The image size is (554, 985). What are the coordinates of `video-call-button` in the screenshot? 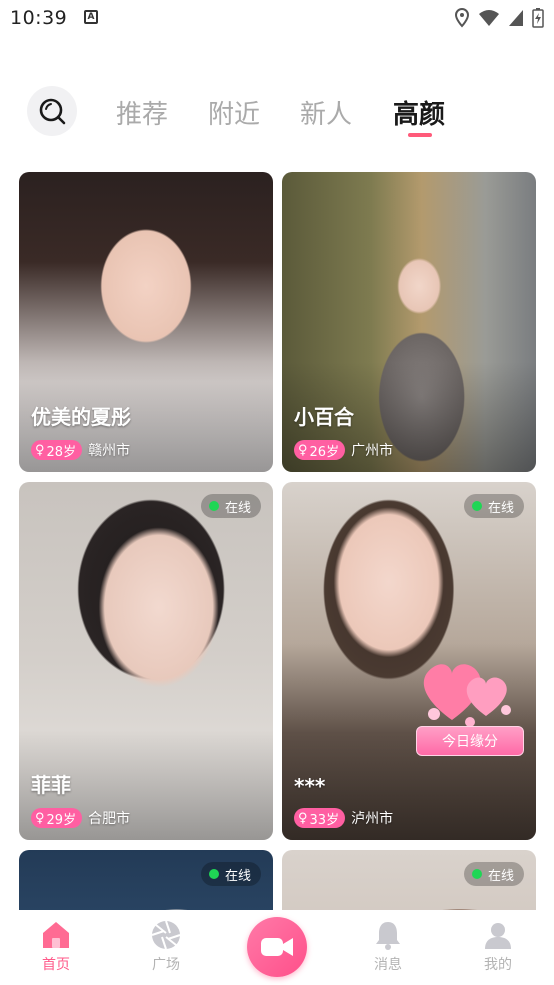 It's located at (277, 947).